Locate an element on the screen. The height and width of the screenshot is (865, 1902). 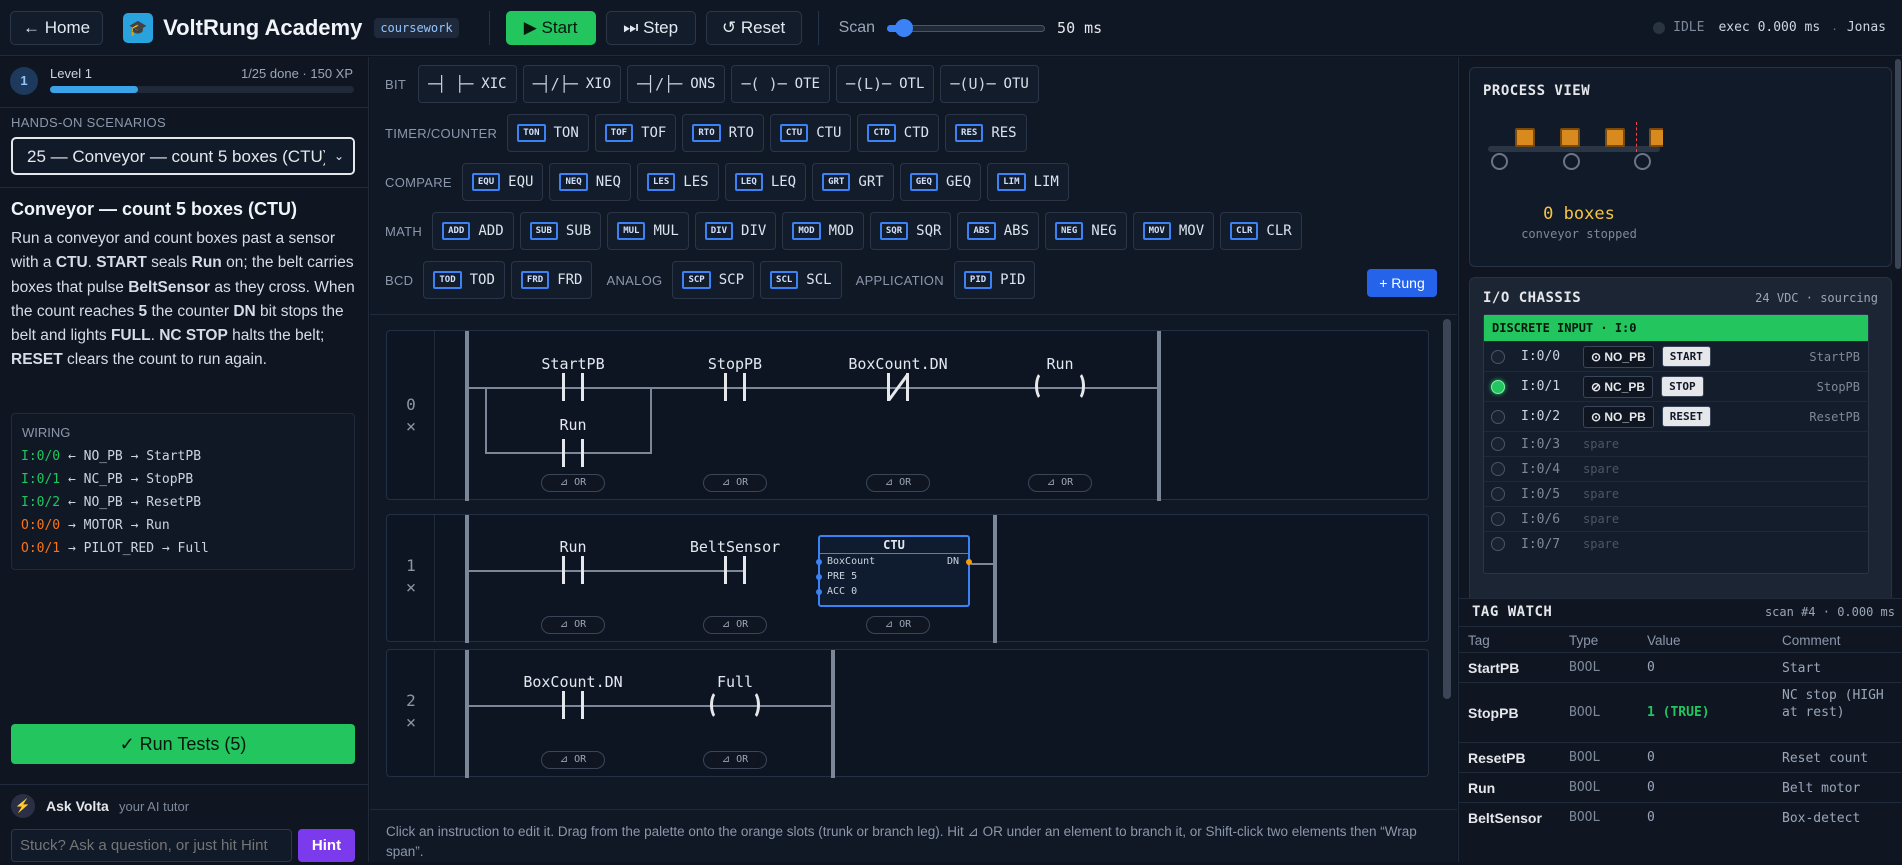
palette-item-otl: ─(L)─ OTL is located at coordinates (885, 84).